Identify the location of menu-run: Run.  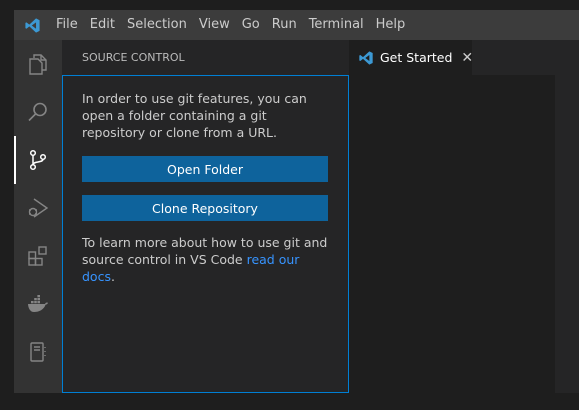
(284, 25).